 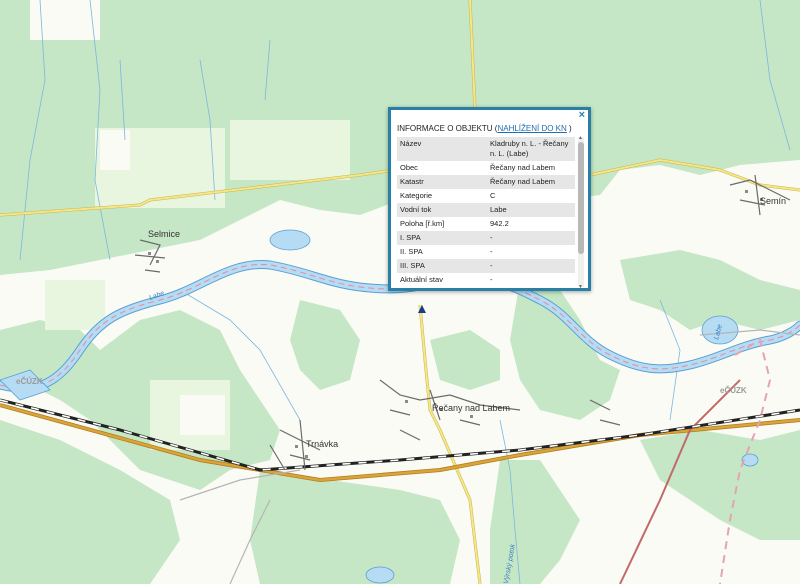 I want to click on popup-scrollbar: ▲ ▼, so click(x=581, y=212).